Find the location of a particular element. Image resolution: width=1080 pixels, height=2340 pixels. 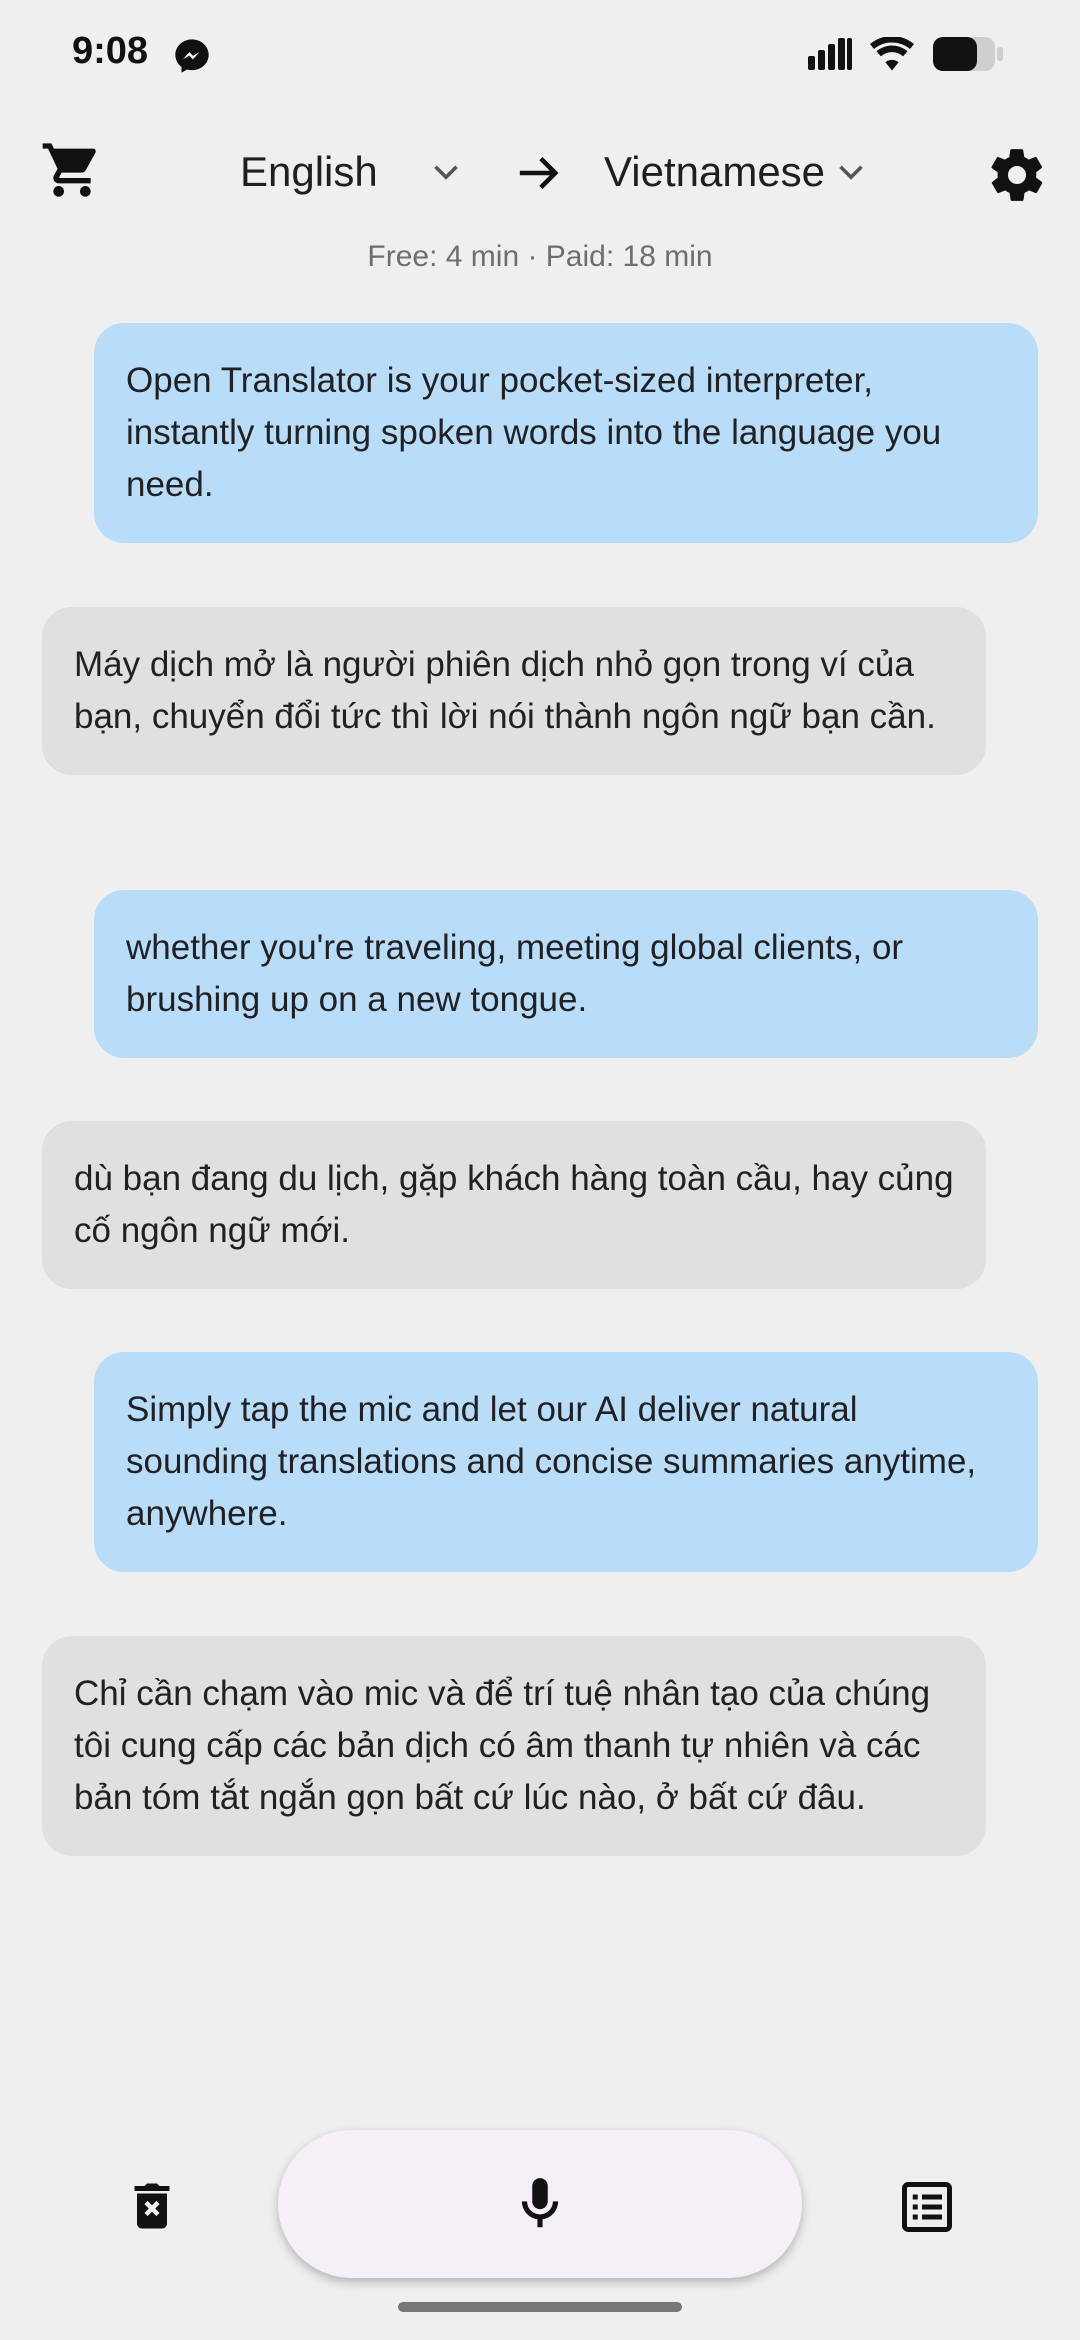

status-bar: 9:08 is located at coordinates (540, 50).